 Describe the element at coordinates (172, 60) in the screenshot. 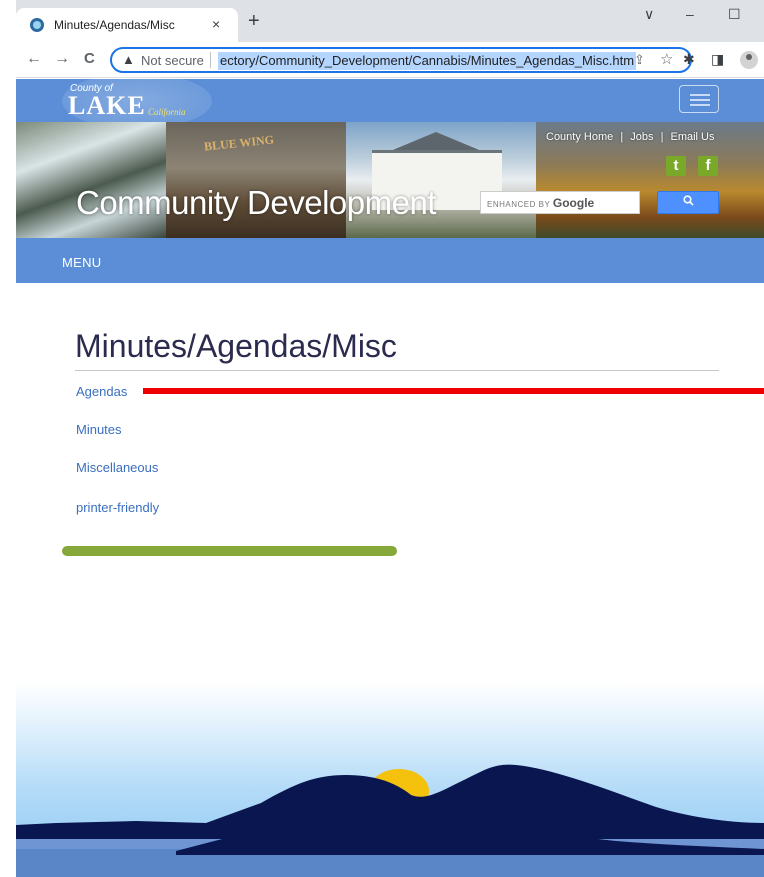

I see `security-status: Not secure` at that location.